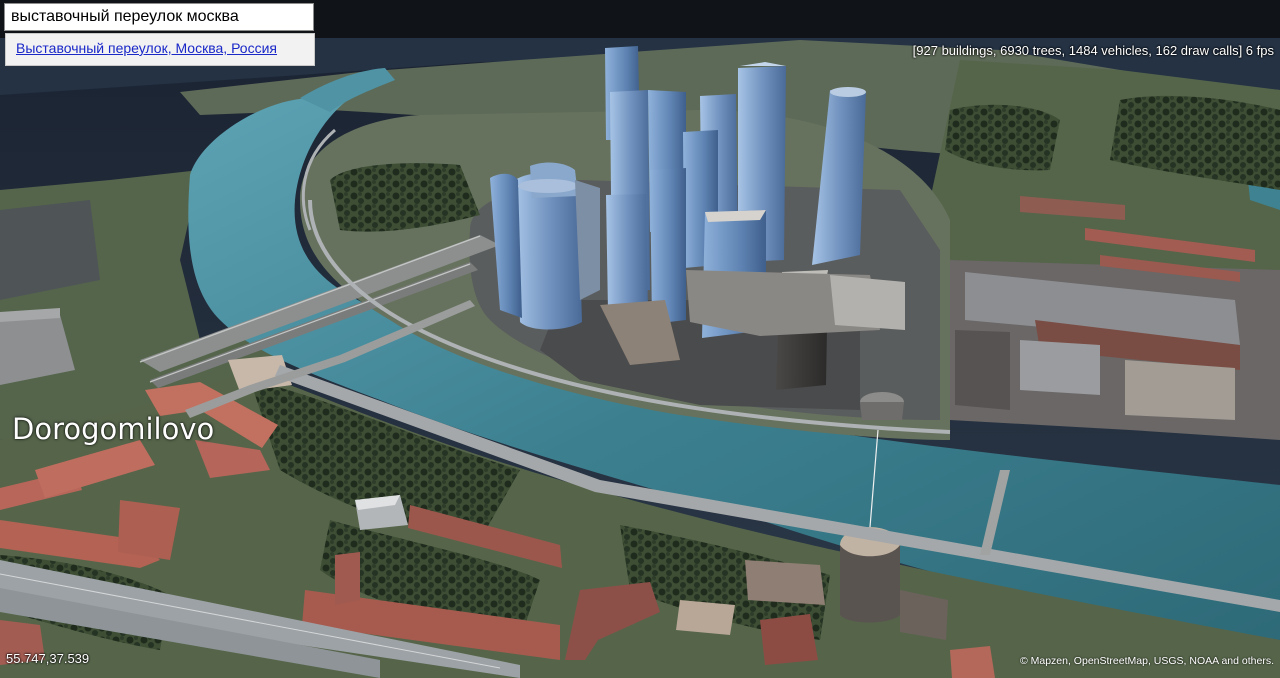 Image resolution: width=1280 pixels, height=678 pixels. Describe the element at coordinates (159, 17) in the screenshot. I see `search-input` at that location.